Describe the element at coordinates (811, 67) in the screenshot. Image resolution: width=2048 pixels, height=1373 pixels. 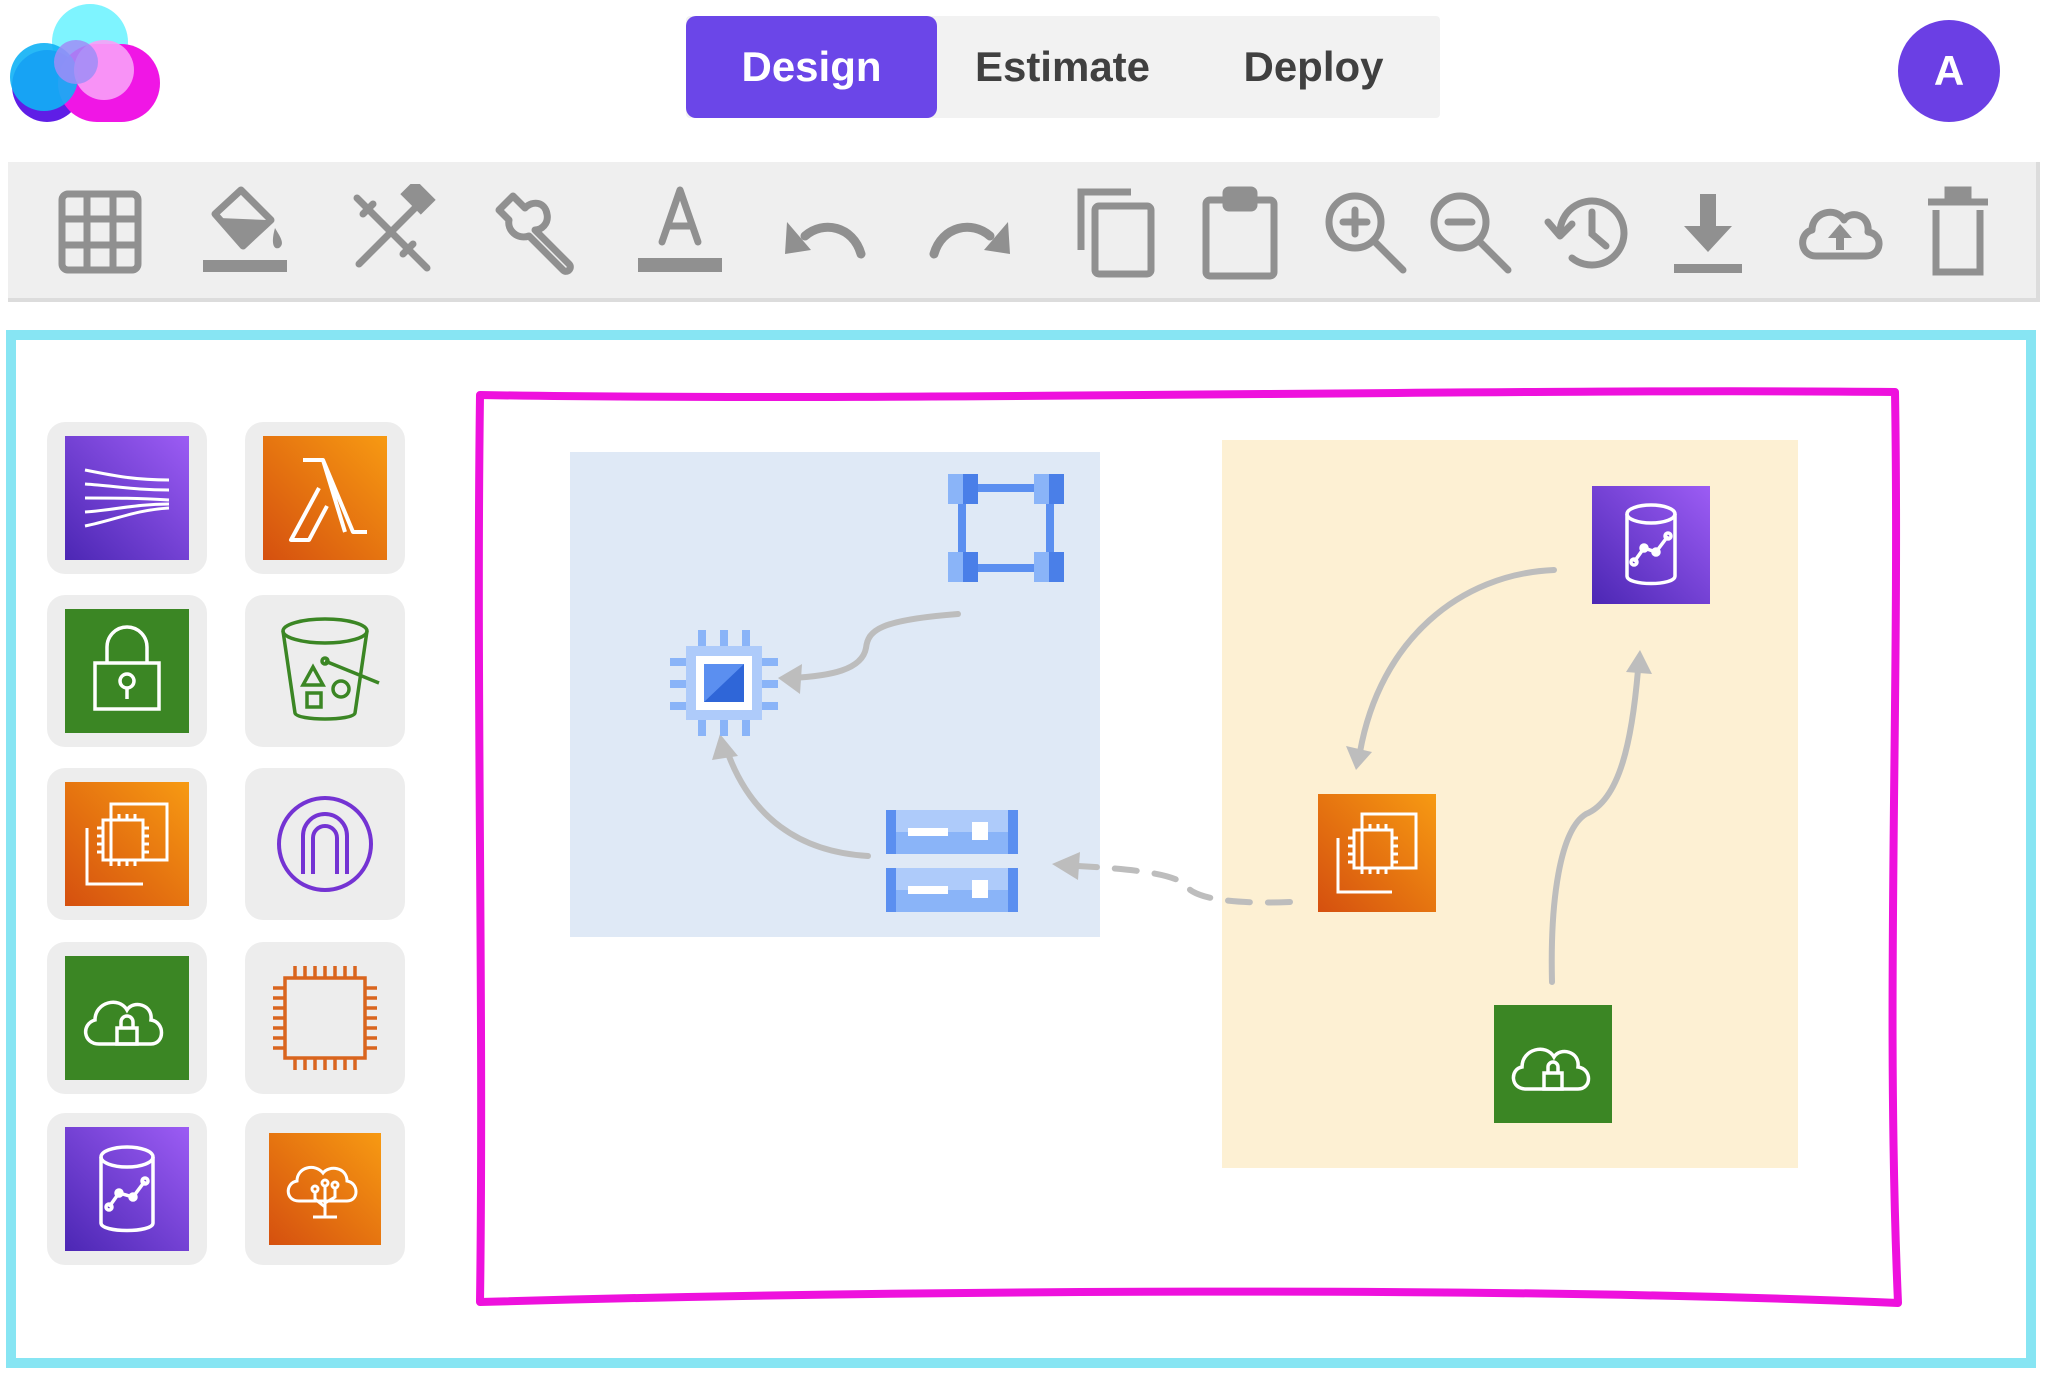
I see `tab-design: Design` at that location.